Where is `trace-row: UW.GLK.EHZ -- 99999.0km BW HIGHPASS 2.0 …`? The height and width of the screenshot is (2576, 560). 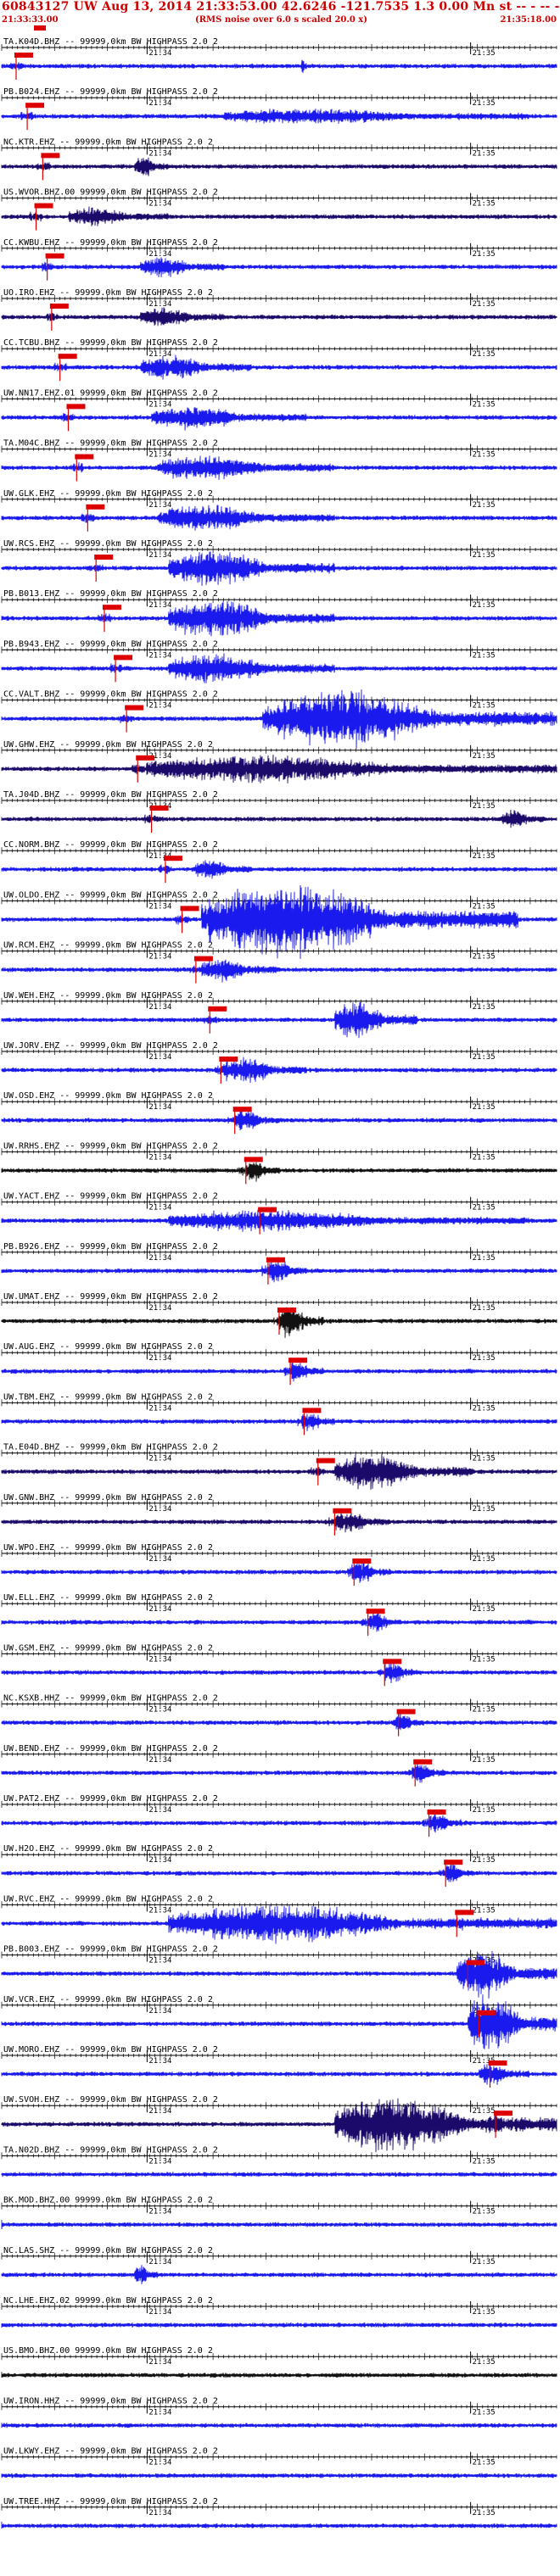
trace-row: UW.GLK.EHZ -- 99999.0km BW HIGHPASS 2.0 … is located at coordinates (279, 511).